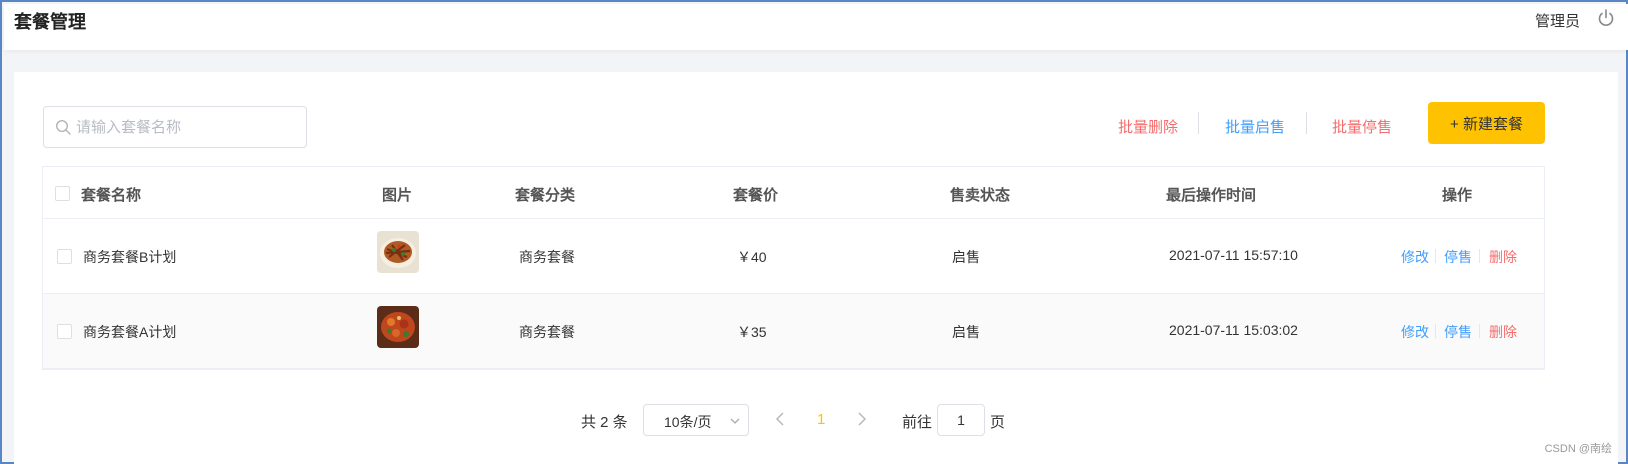 Image resolution: width=1628 pixels, height=464 pixels. Describe the element at coordinates (130, 332) in the screenshot. I see `row-name: 商务套餐A计划` at that location.